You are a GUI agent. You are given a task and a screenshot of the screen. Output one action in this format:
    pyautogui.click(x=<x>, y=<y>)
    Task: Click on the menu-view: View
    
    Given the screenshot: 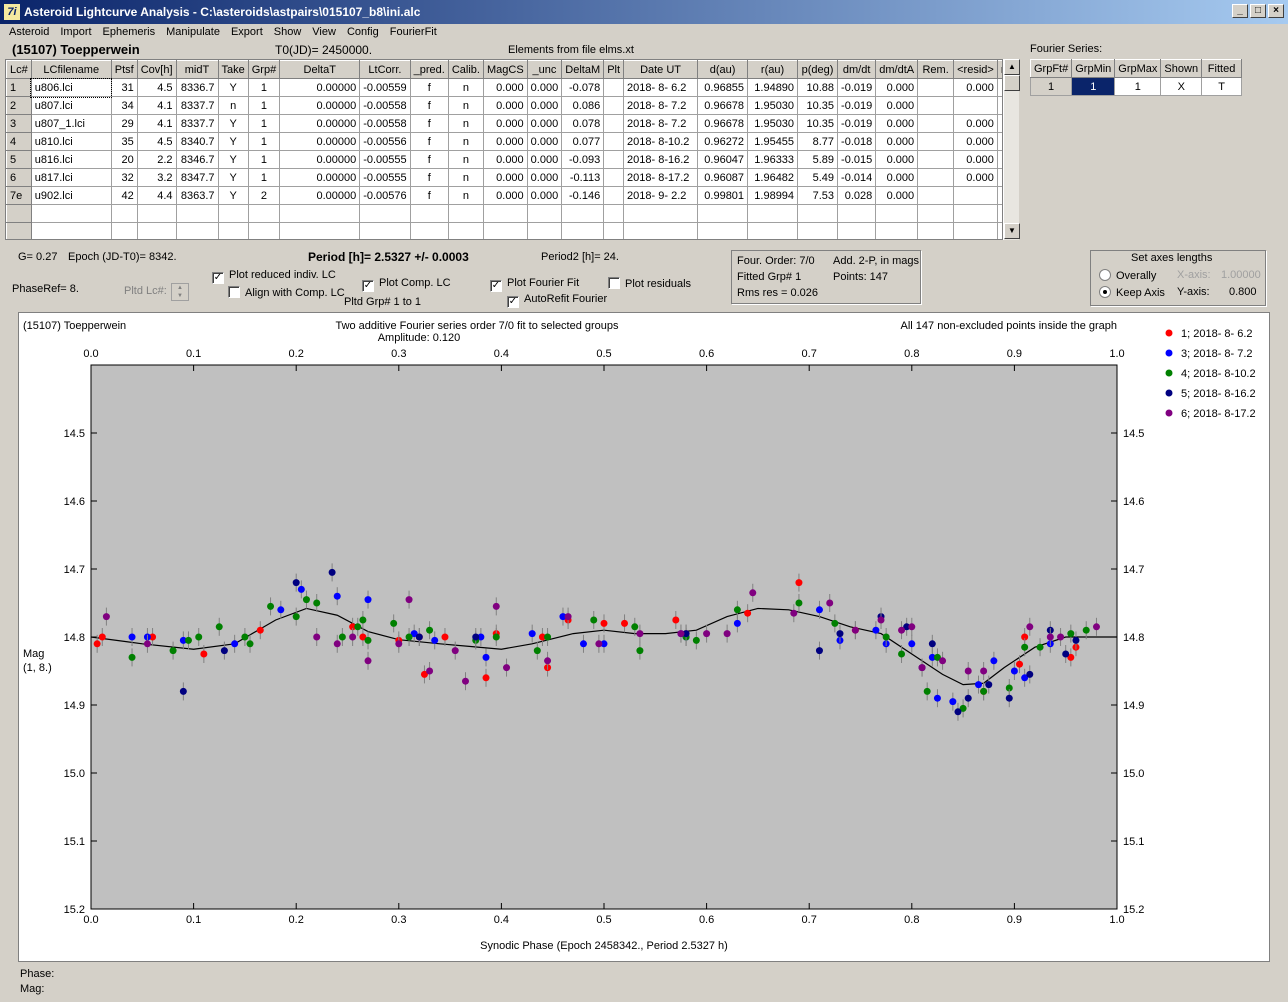 What is the action you would take?
    pyautogui.click(x=324, y=32)
    